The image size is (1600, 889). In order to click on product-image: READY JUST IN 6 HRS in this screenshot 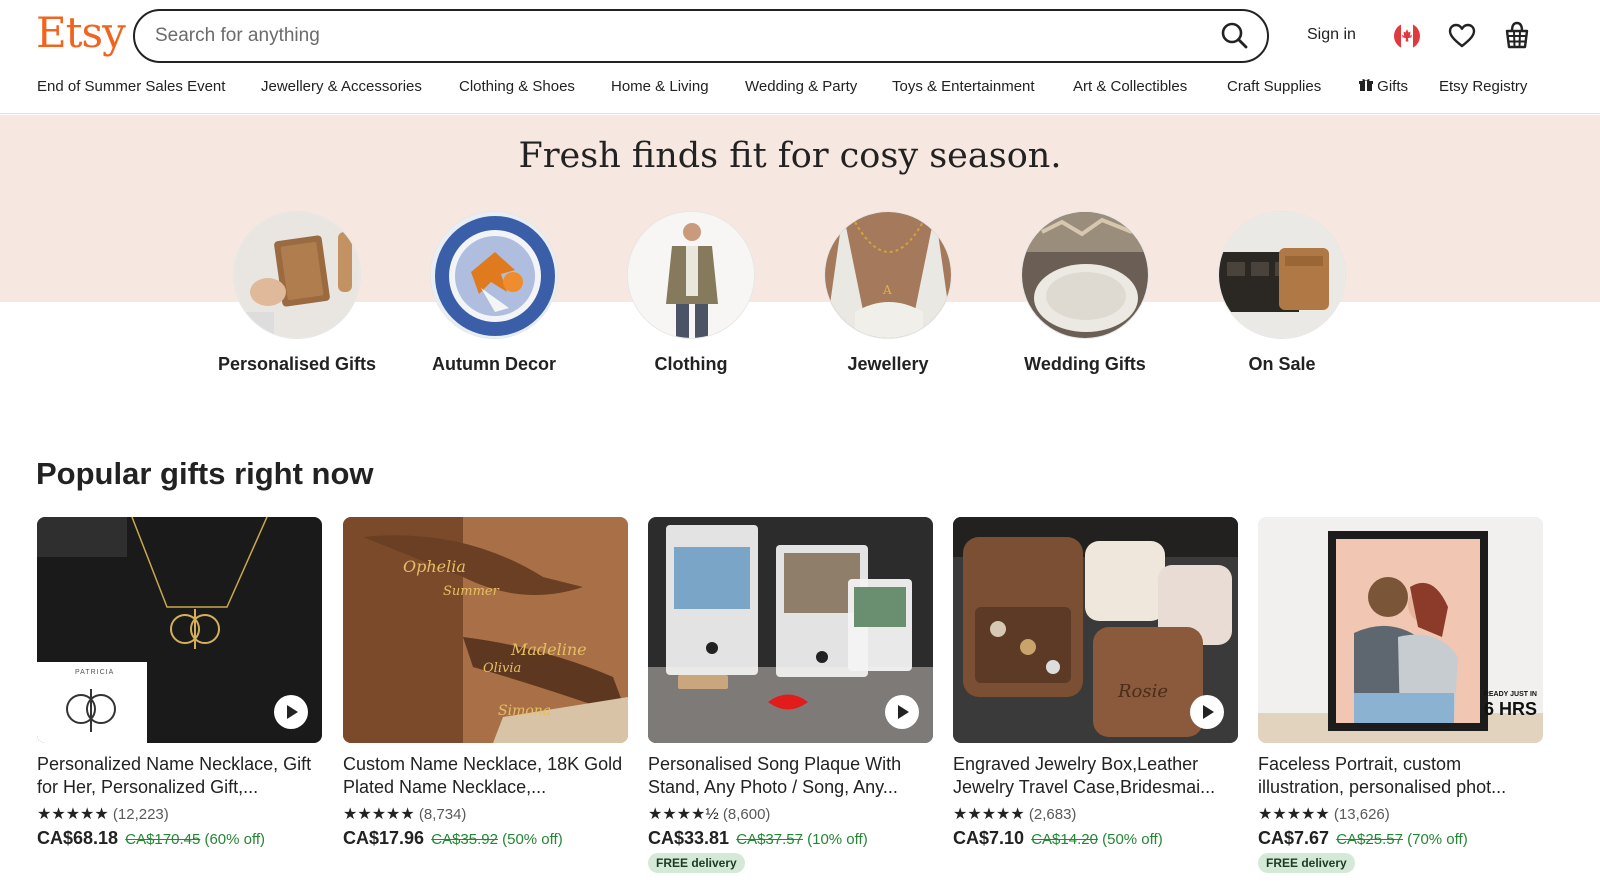, I will do `click(1400, 630)`.